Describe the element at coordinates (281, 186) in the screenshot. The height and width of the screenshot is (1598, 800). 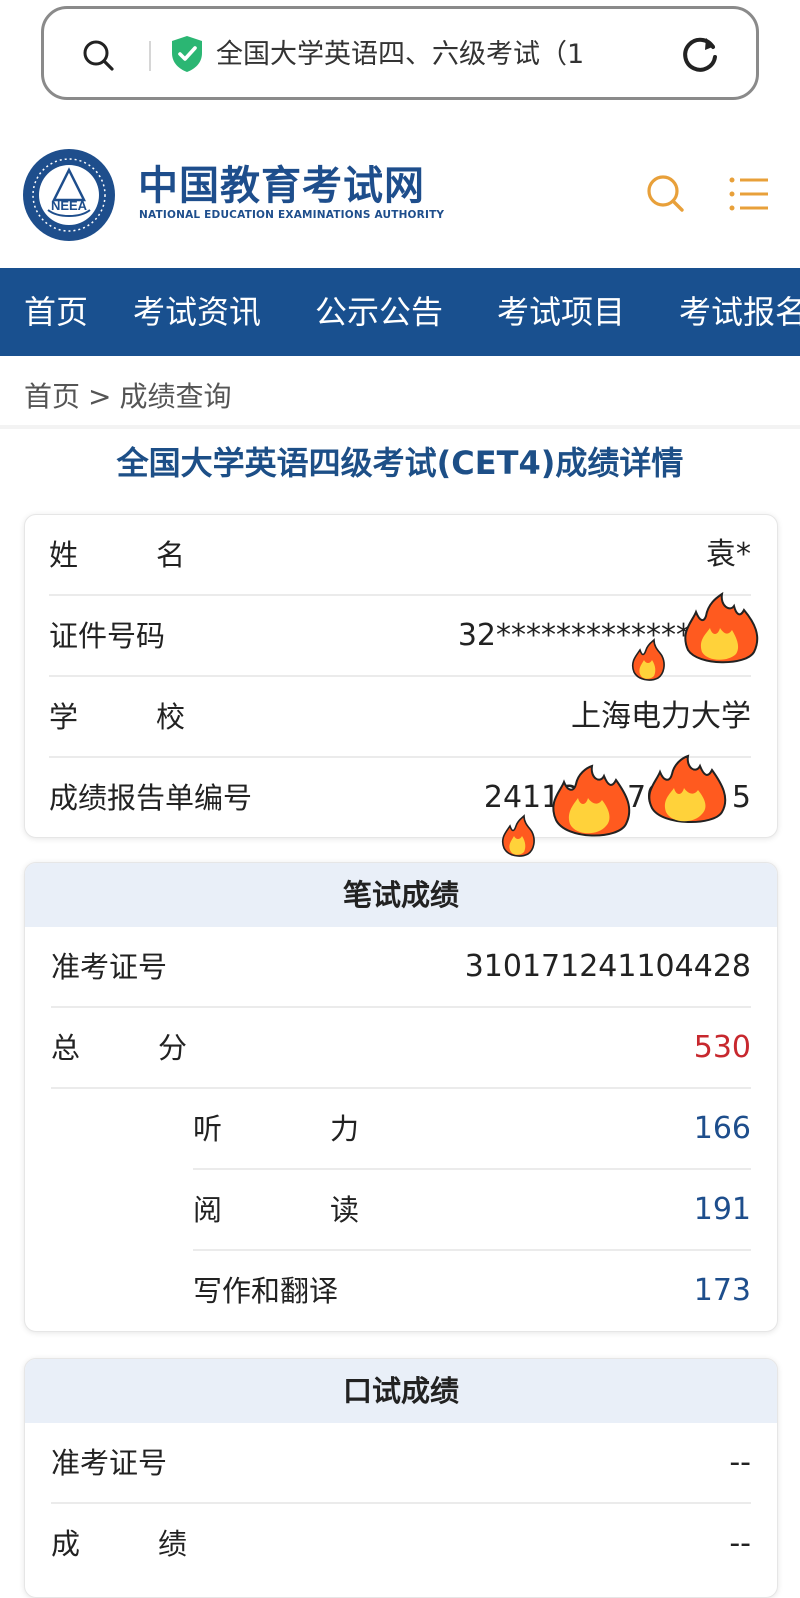
I see `site-name-cn: 中国教育考试网` at that location.